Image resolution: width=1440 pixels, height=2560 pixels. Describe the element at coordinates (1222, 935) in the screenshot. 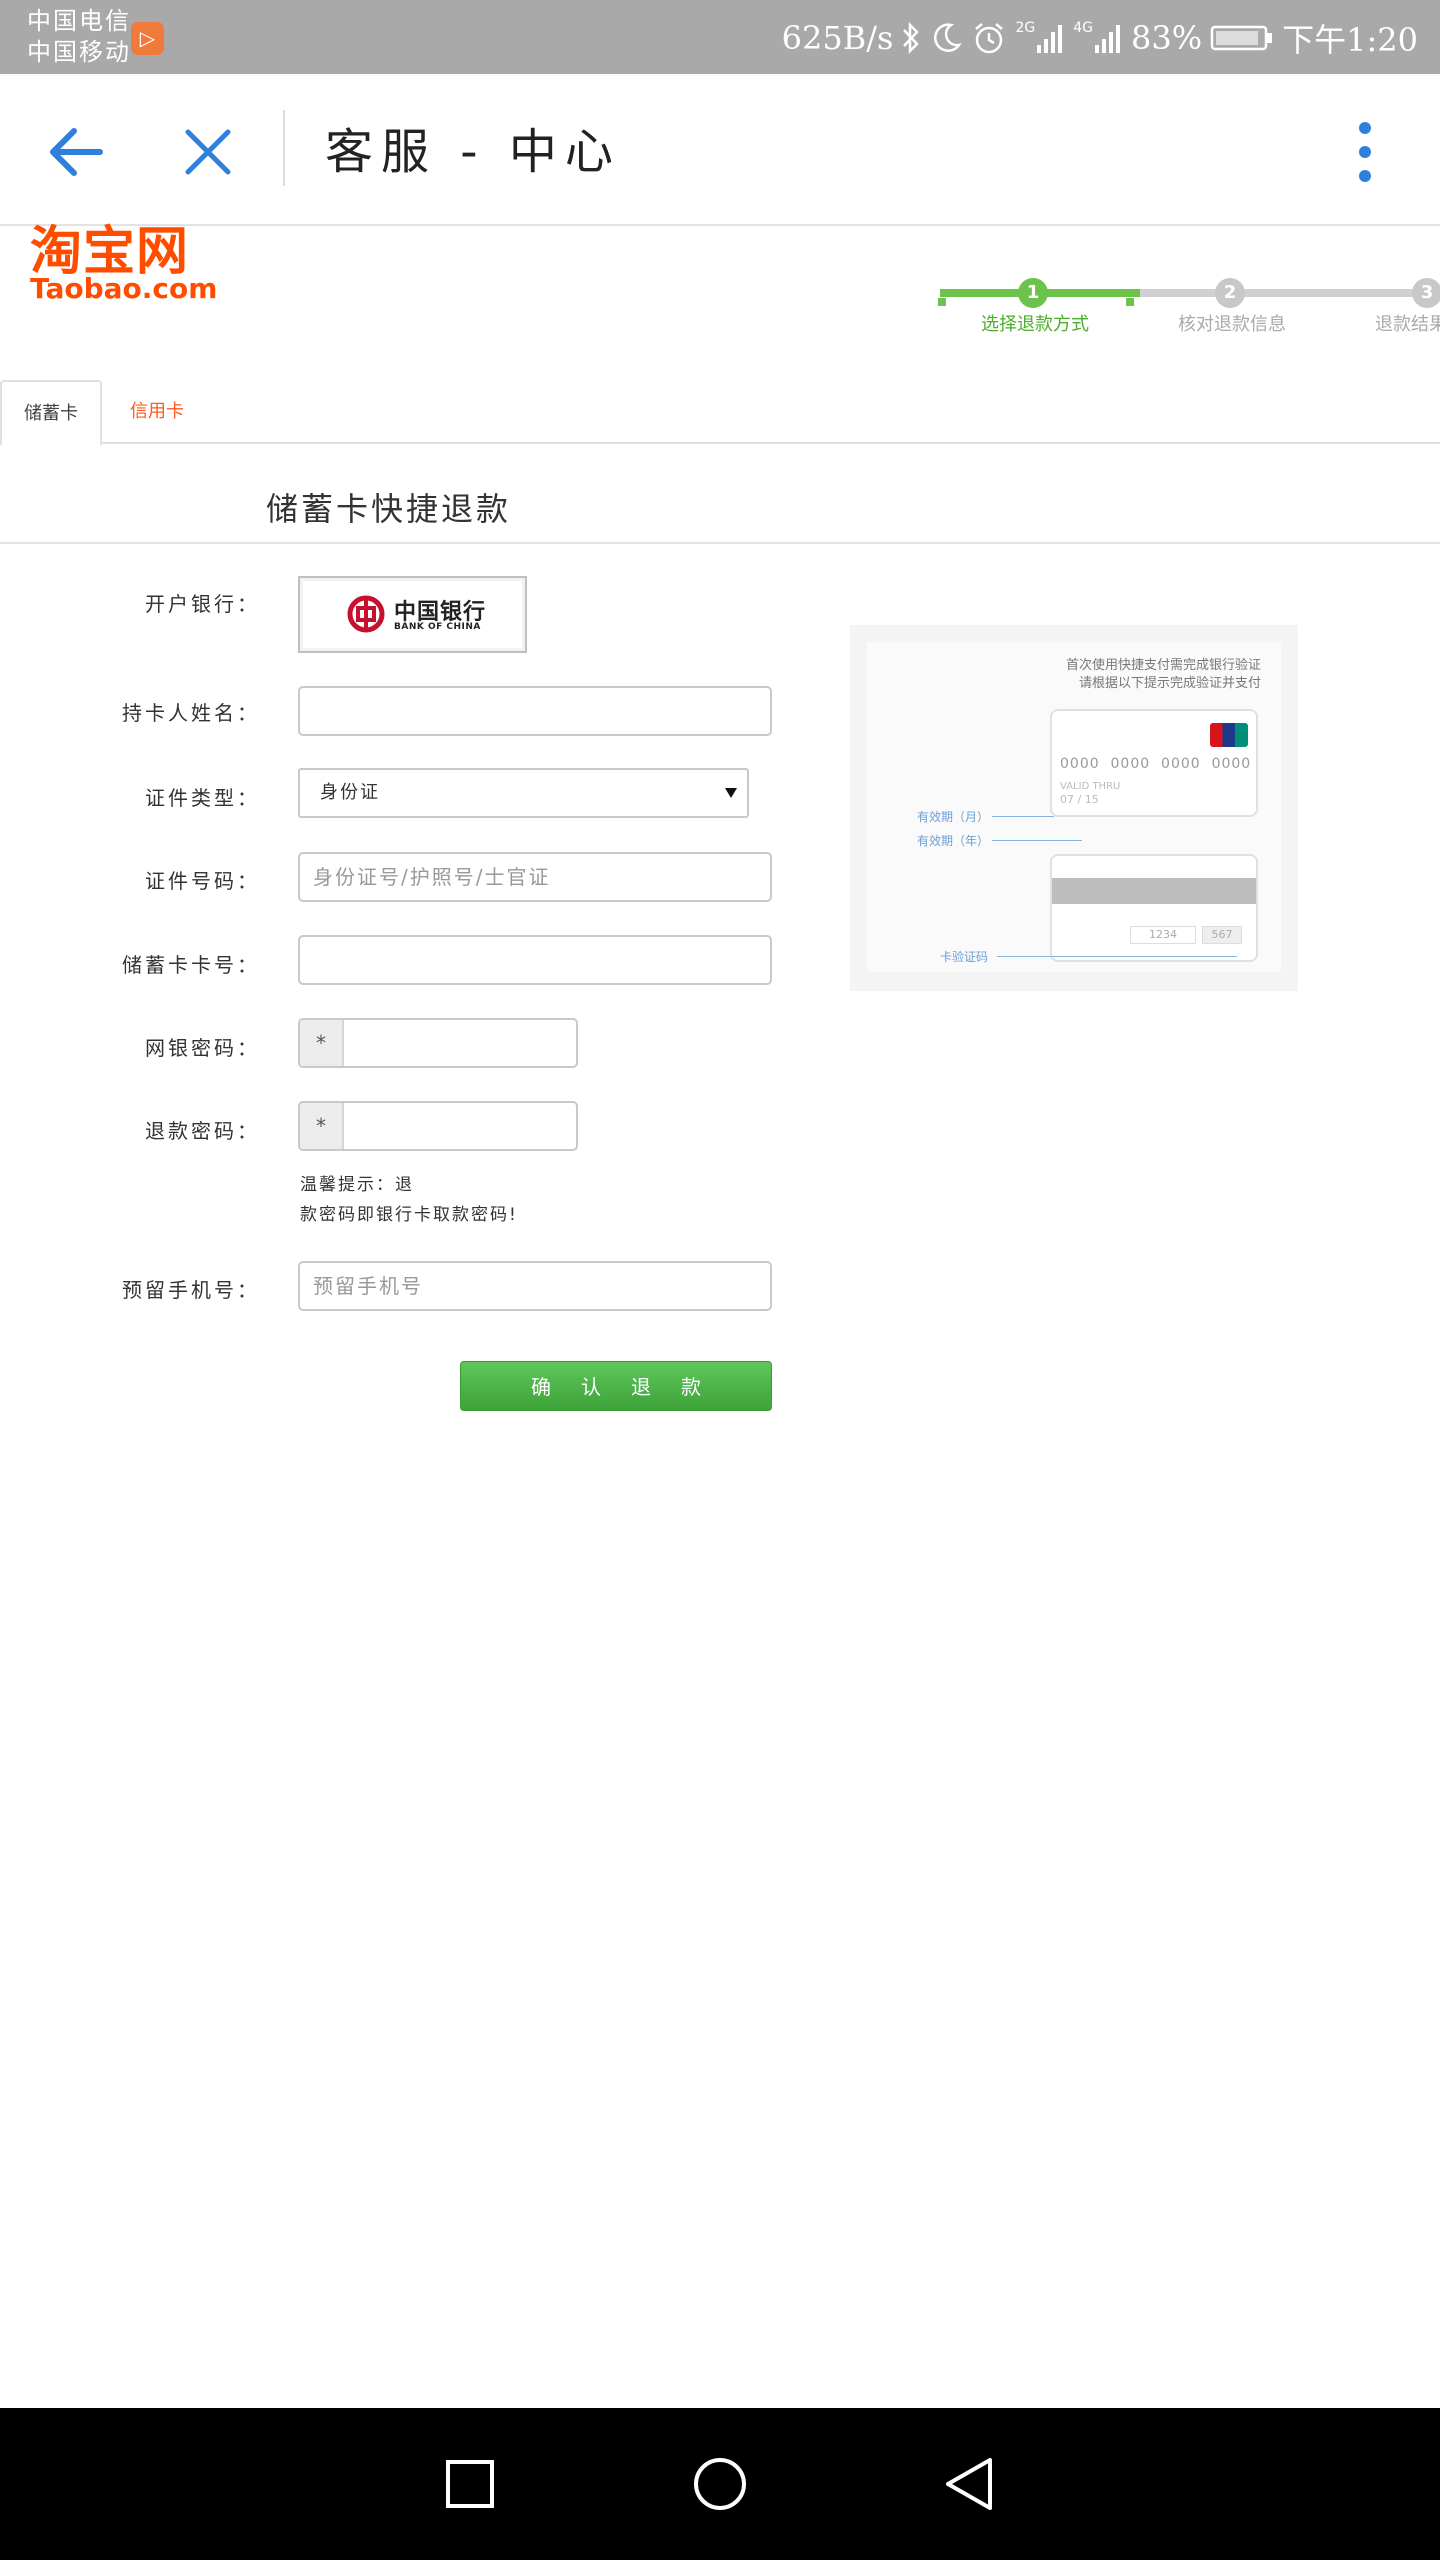

I see `cvv-value: 567` at that location.